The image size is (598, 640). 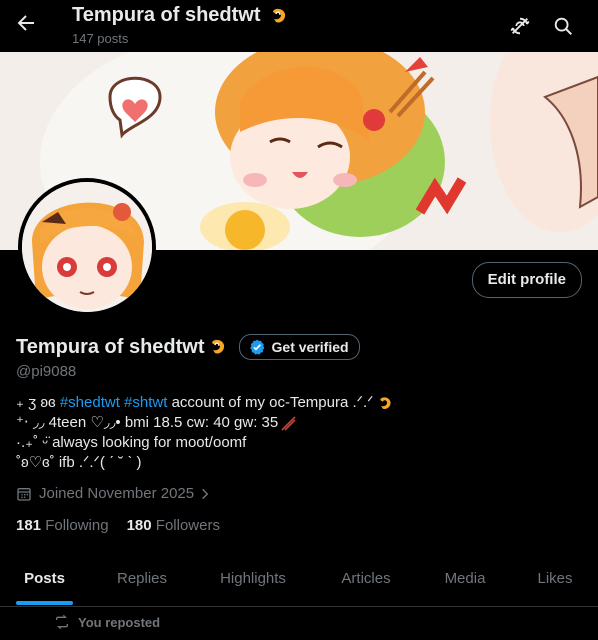 I want to click on bio-text: ⁺‧ ◞◞ 4teen ♡◞◞• bmi 18.5 cw: 40 gw: 35, so click(x=147, y=422).